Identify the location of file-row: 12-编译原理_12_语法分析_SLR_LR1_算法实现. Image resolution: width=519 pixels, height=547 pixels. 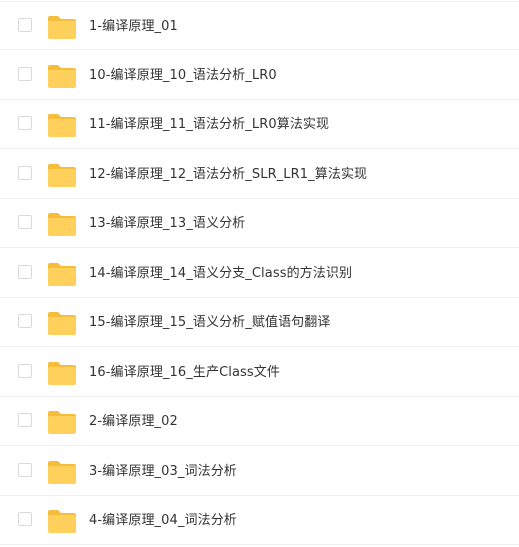
(259, 174).